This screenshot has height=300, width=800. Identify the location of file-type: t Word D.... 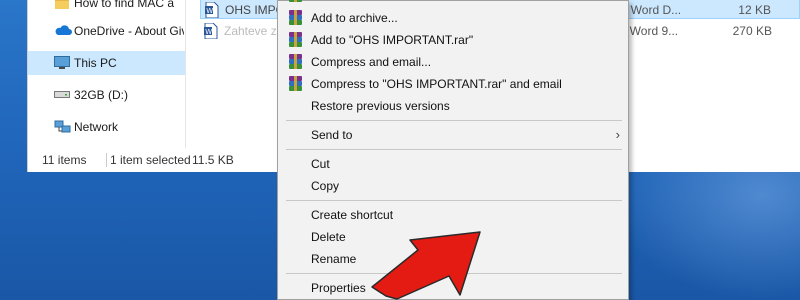
(653, 10).